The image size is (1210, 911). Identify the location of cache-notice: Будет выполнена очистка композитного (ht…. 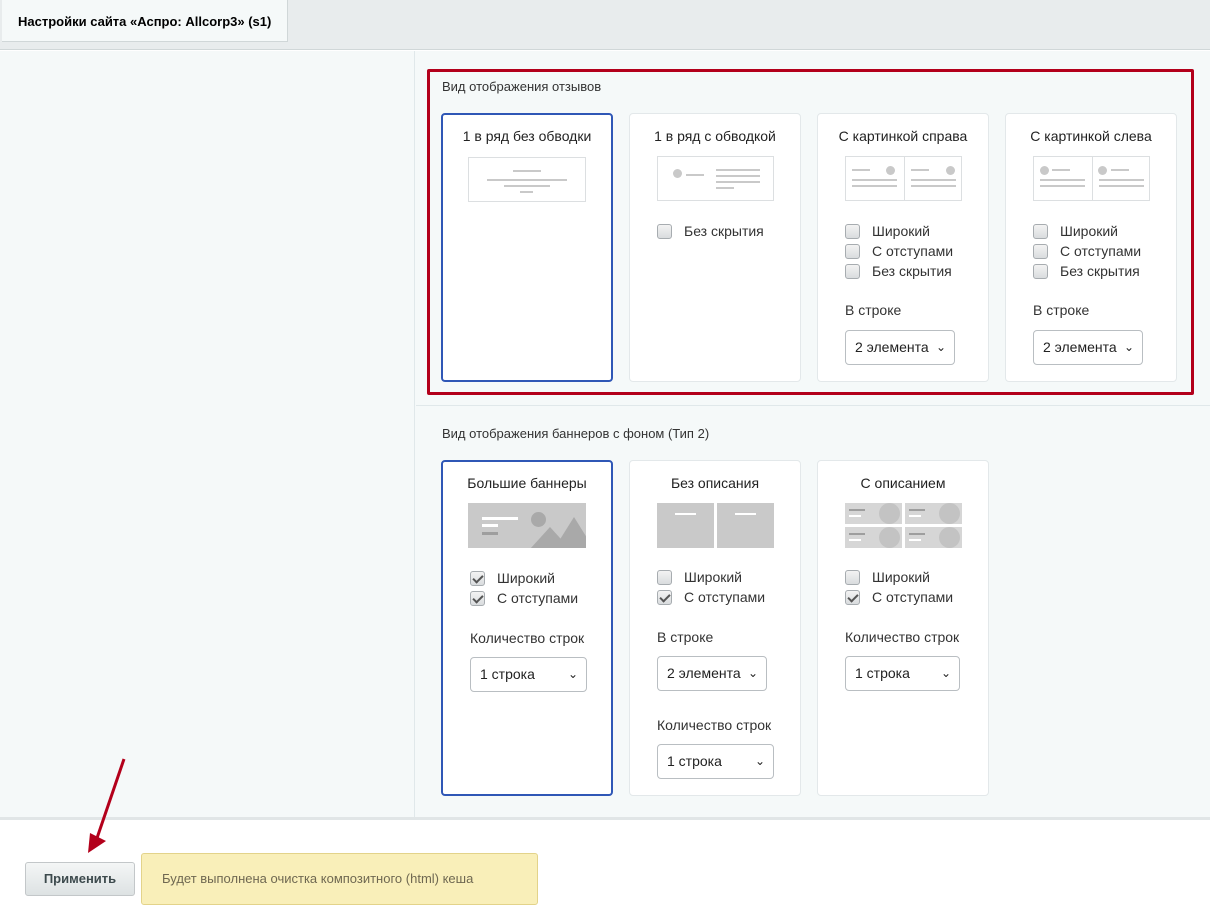
(339, 879).